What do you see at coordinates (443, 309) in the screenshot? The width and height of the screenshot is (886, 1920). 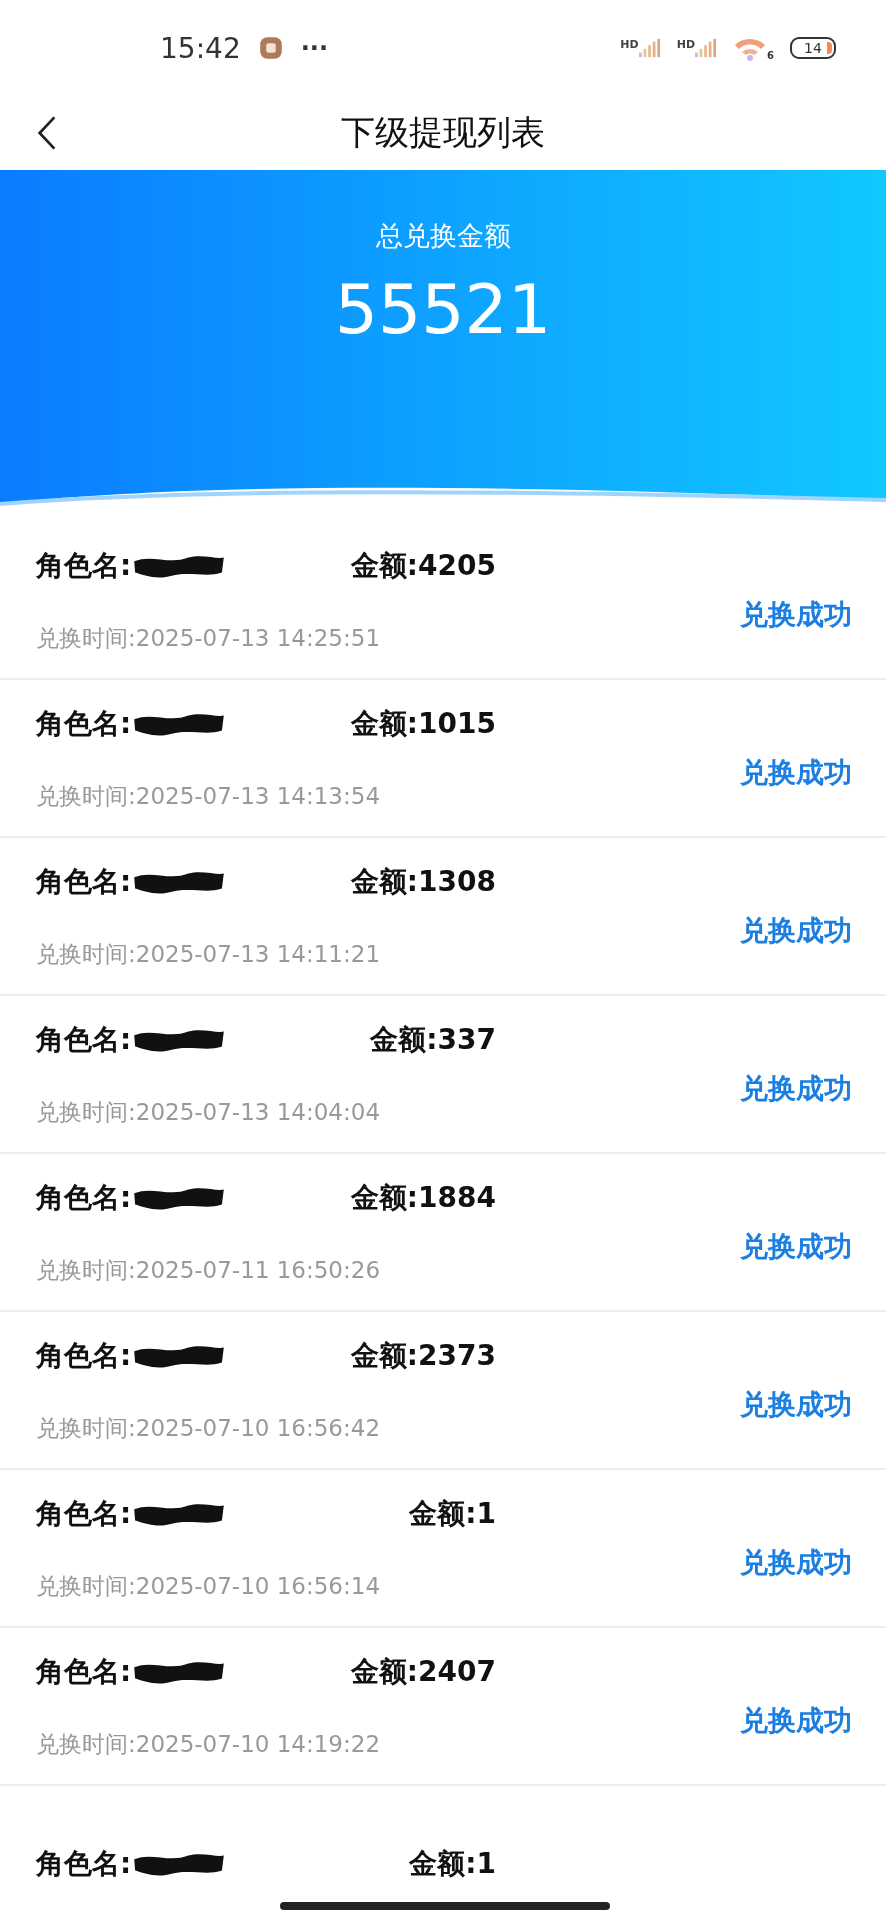 I see `summary-total: 55521` at bounding box center [443, 309].